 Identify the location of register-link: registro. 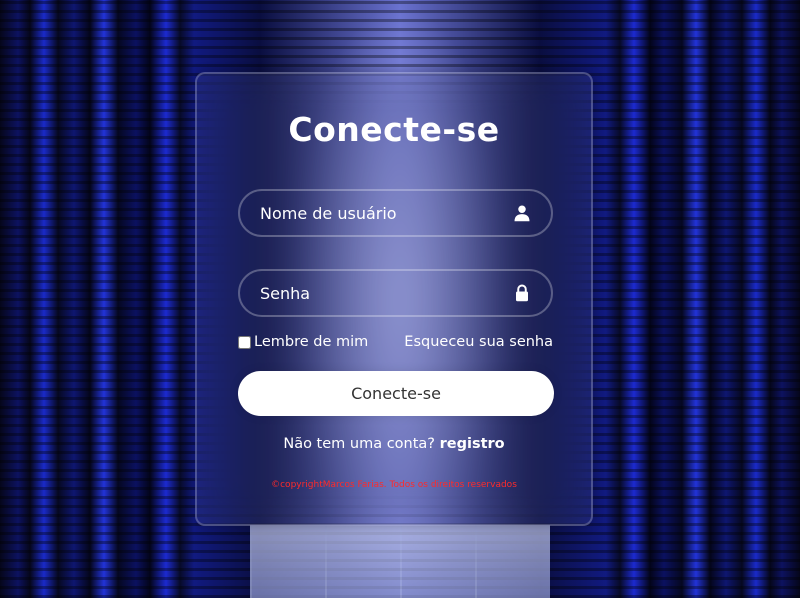
(472, 444).